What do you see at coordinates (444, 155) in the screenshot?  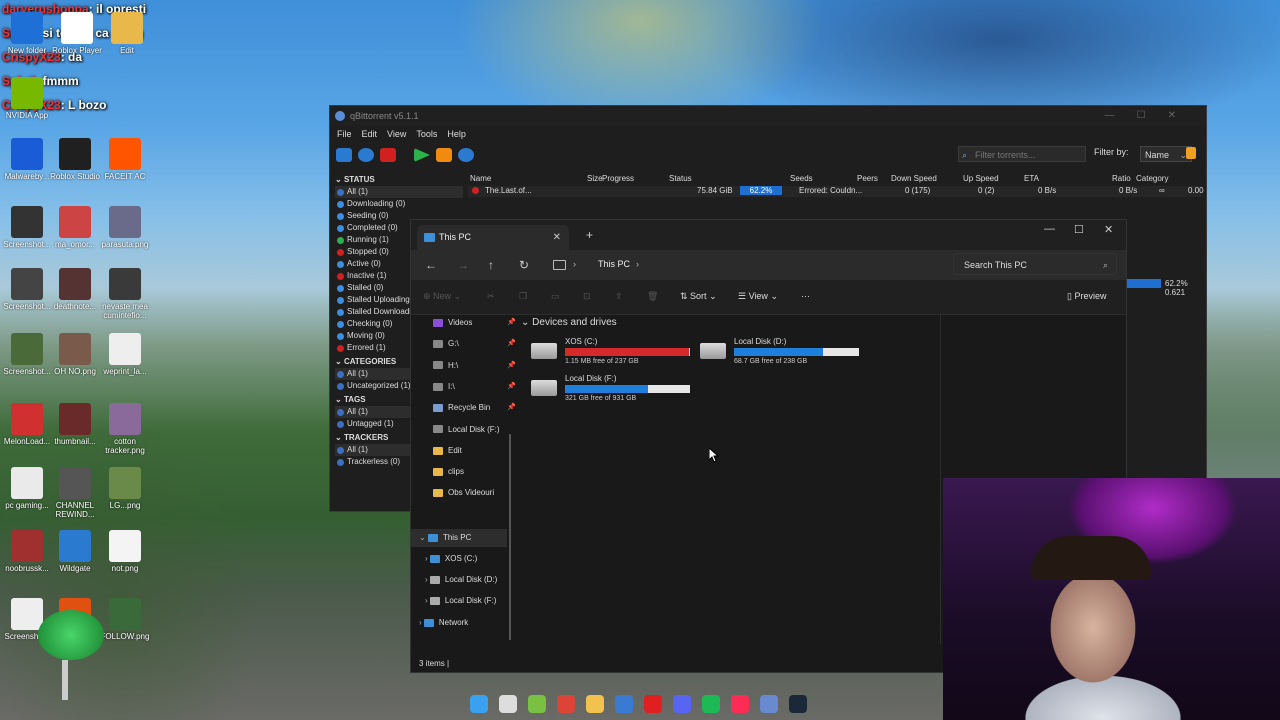 I see `pause-icon` at bounding box center [444, 155].